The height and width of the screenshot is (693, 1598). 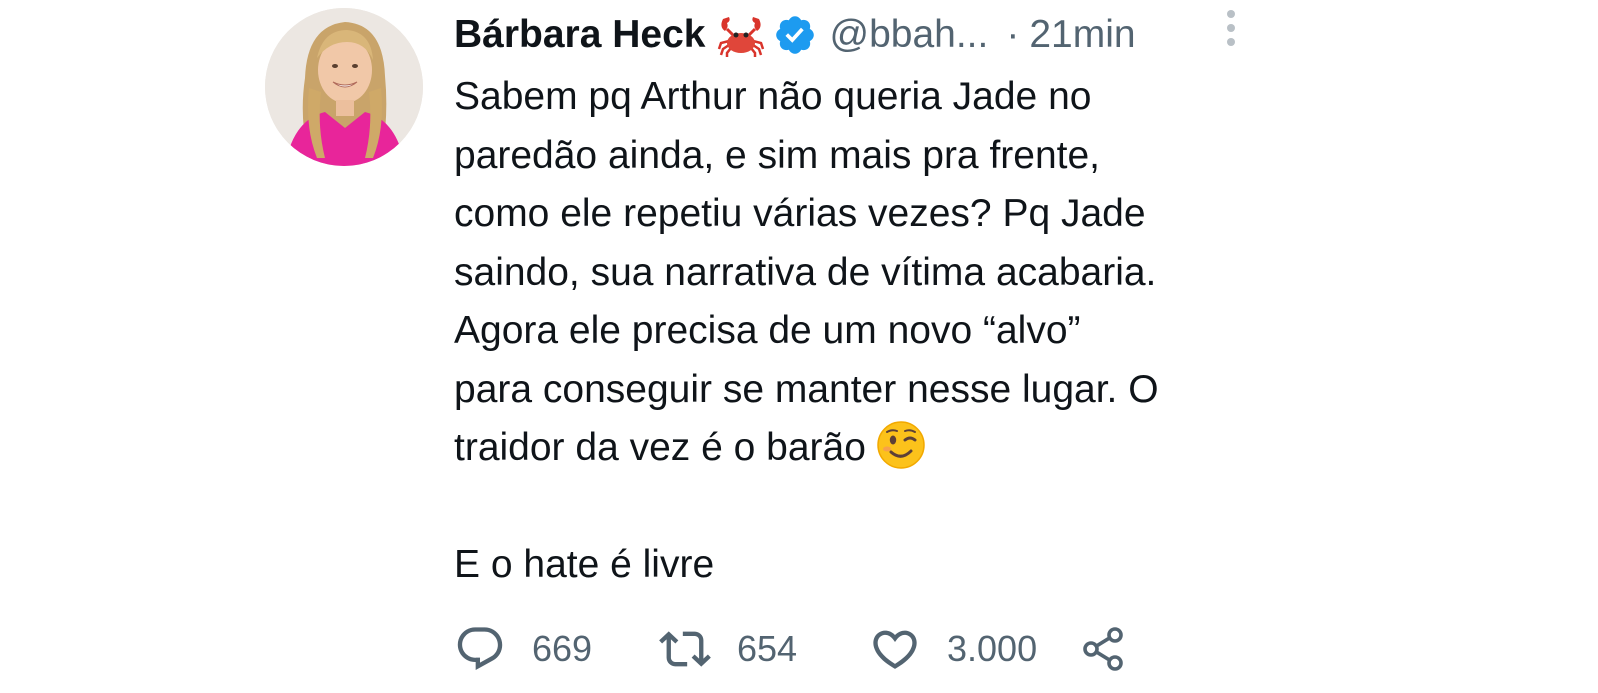 I want to click on tweet-time: 21min, so click(x=1082, y=35).